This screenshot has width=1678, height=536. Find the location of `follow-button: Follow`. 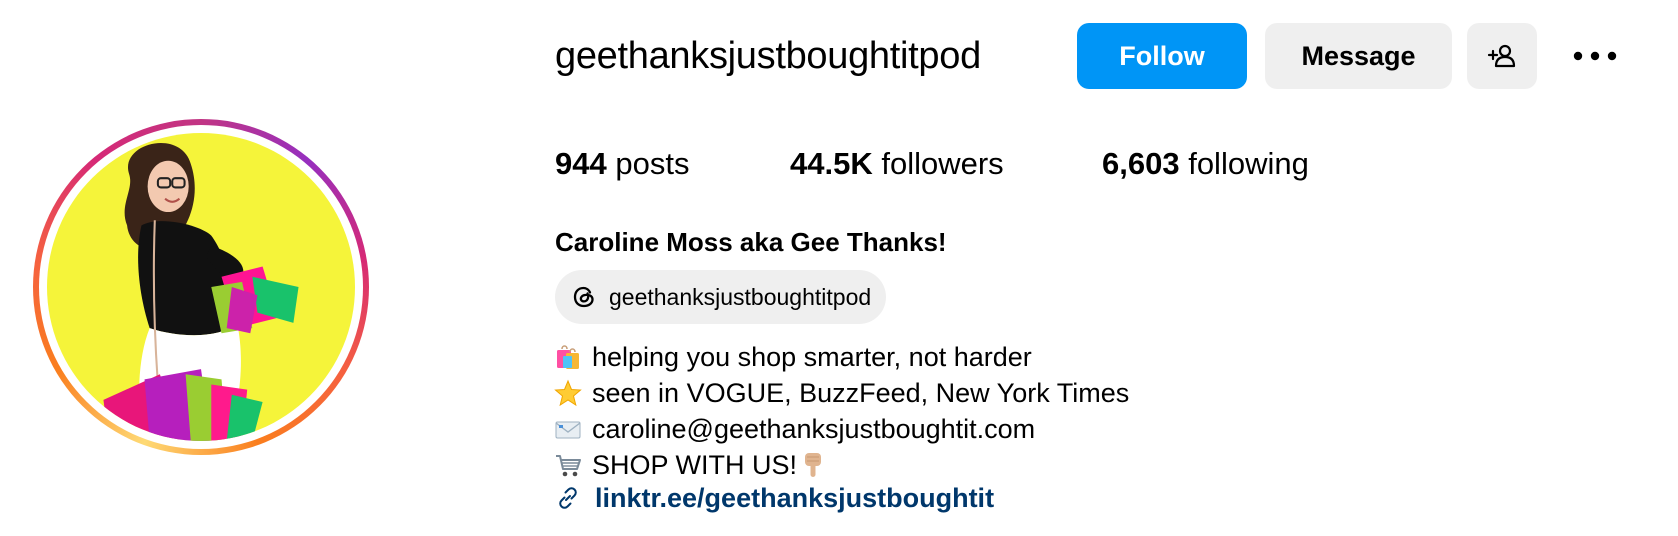

follow-button: Follow is located at coordinates (1162, 56).